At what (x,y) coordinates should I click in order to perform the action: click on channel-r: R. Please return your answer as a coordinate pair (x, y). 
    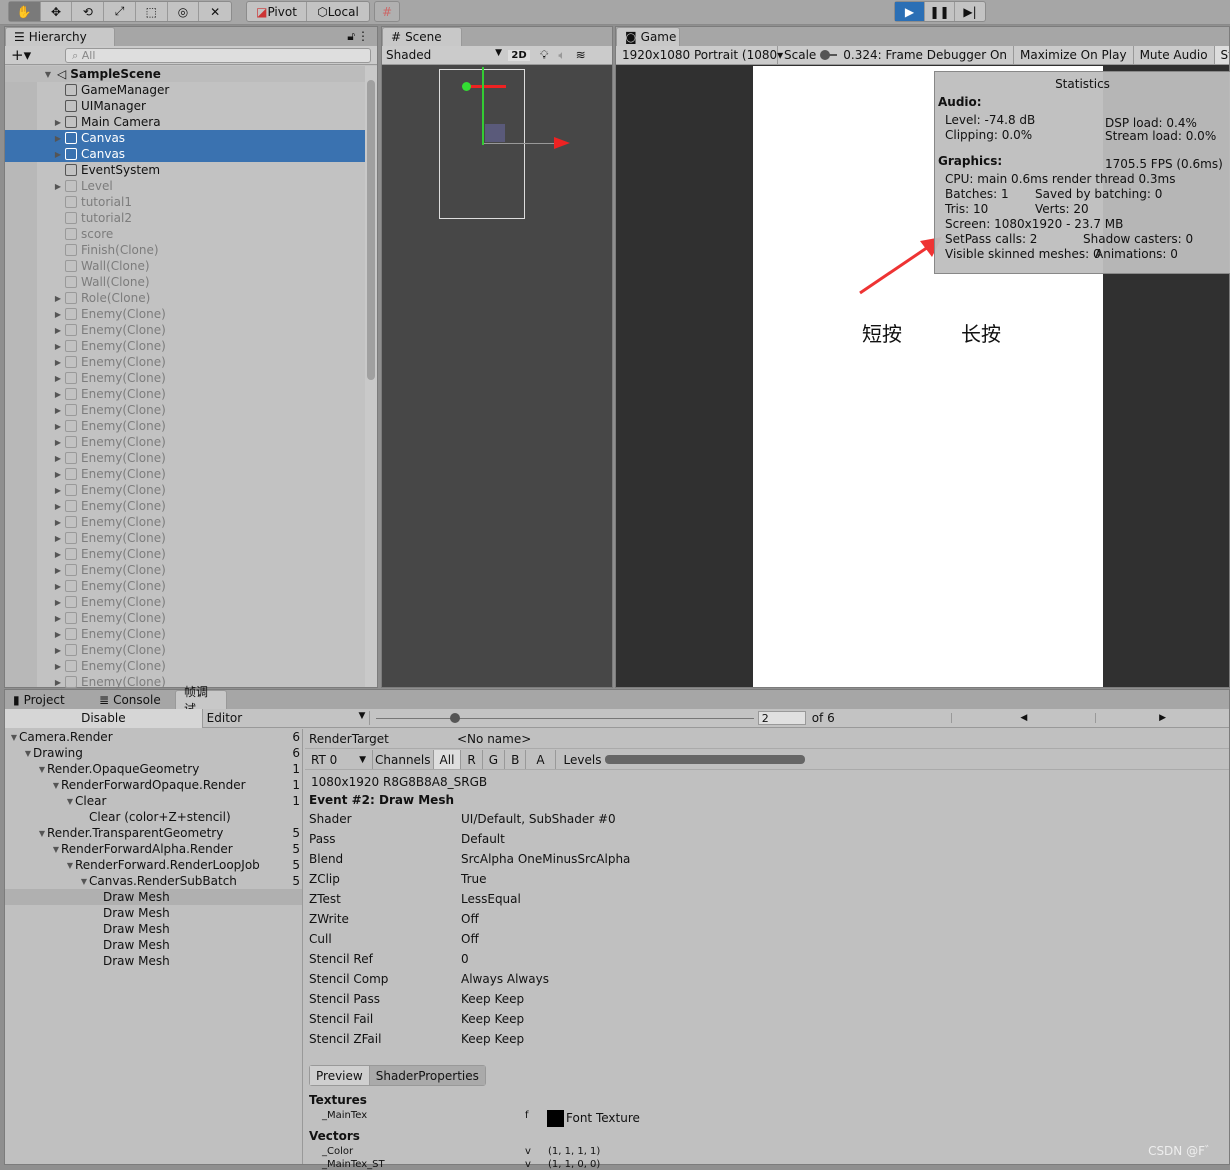
    Looking at the image, I should click on (472, 759).